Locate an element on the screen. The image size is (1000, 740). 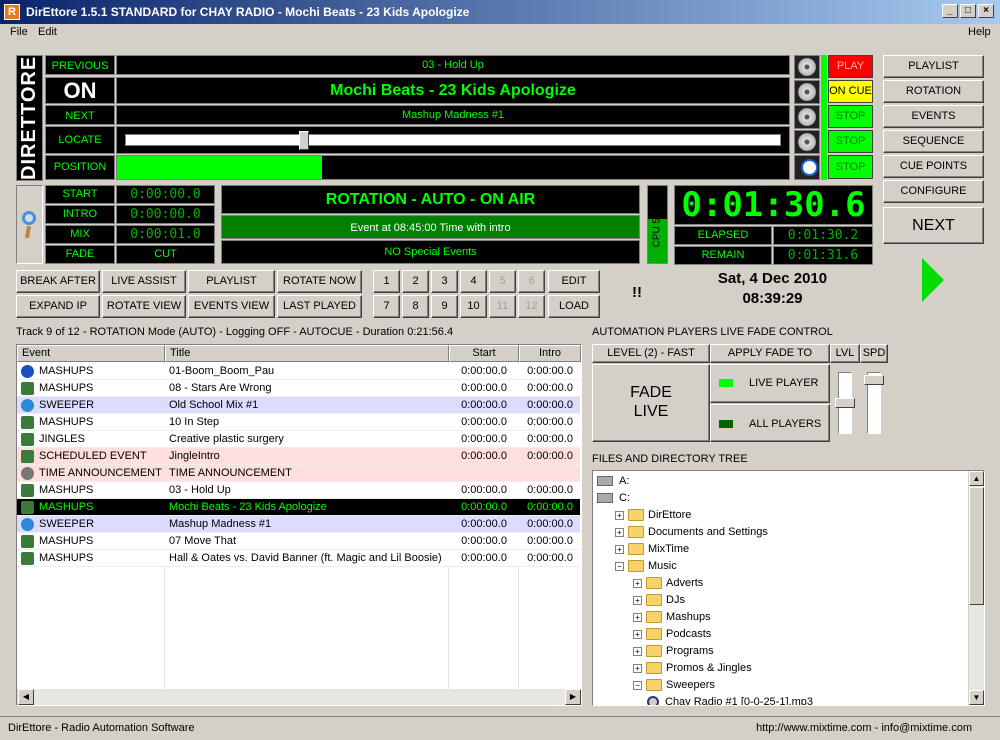
rotate-view-button: ROTATE VIEW is located at coordinates (144, 306).